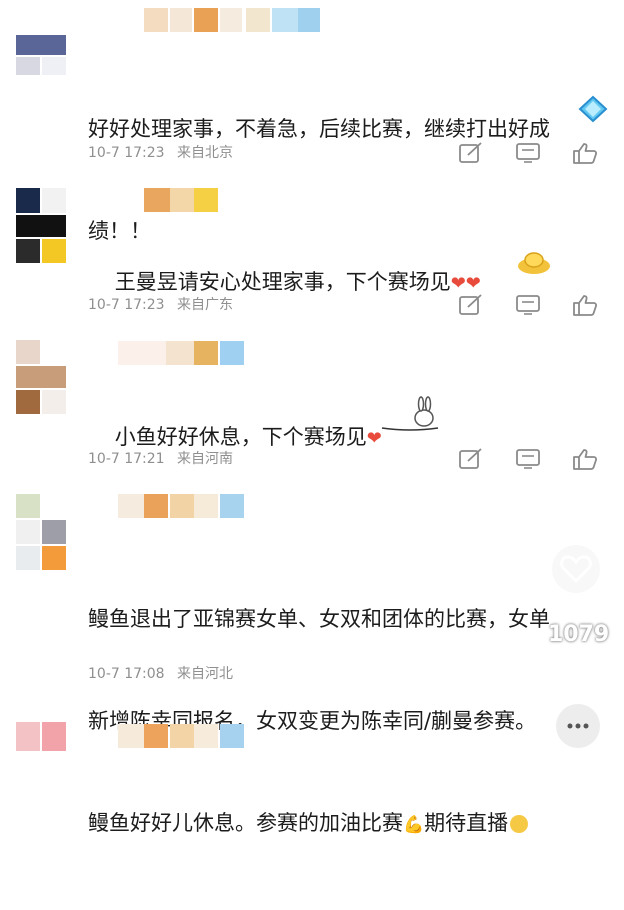  I want to click on comment-text: 王曼昱请安心处理家事，下个赛场见❤❤, so click(297, 282).